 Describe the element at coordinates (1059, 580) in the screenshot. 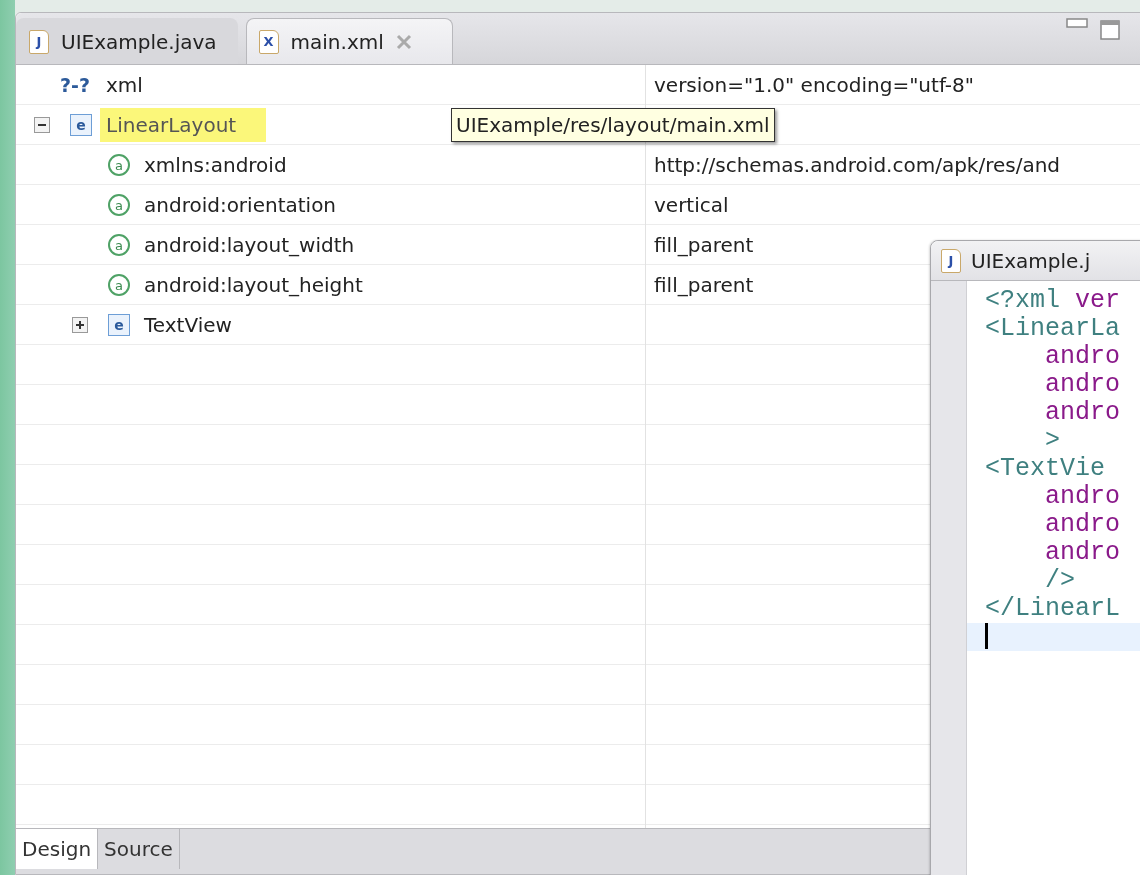

I see `code-line: />` at that location.